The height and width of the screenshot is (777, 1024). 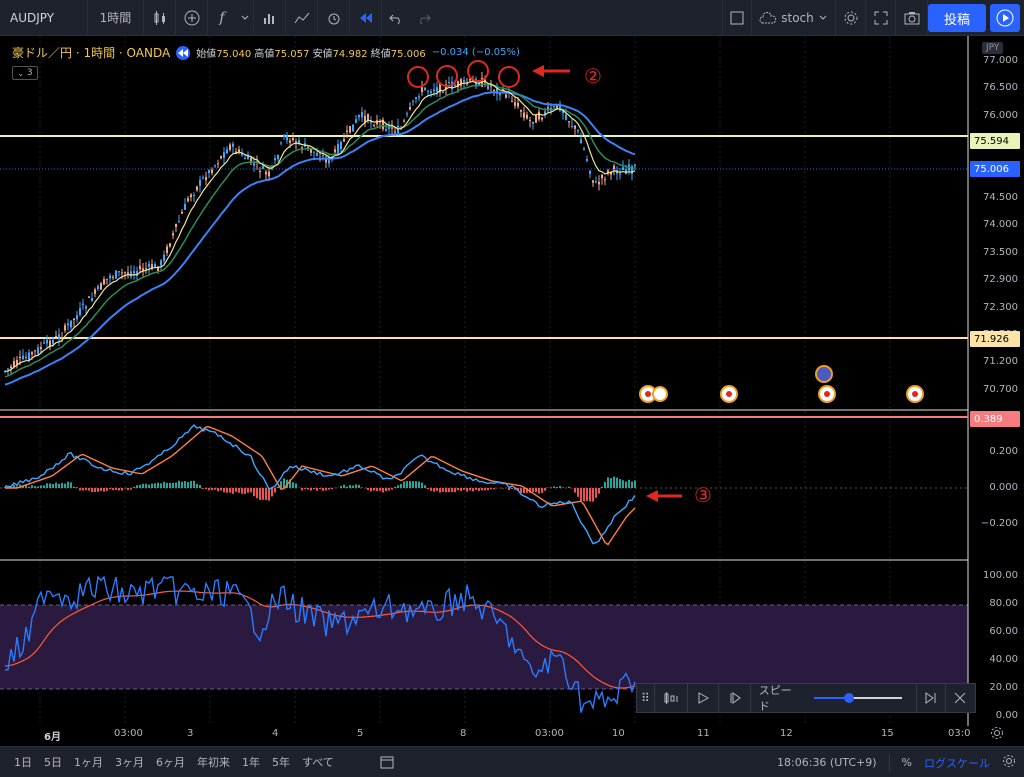 I want to click on price-tick: 72.900, so click(x=1000, y=280).